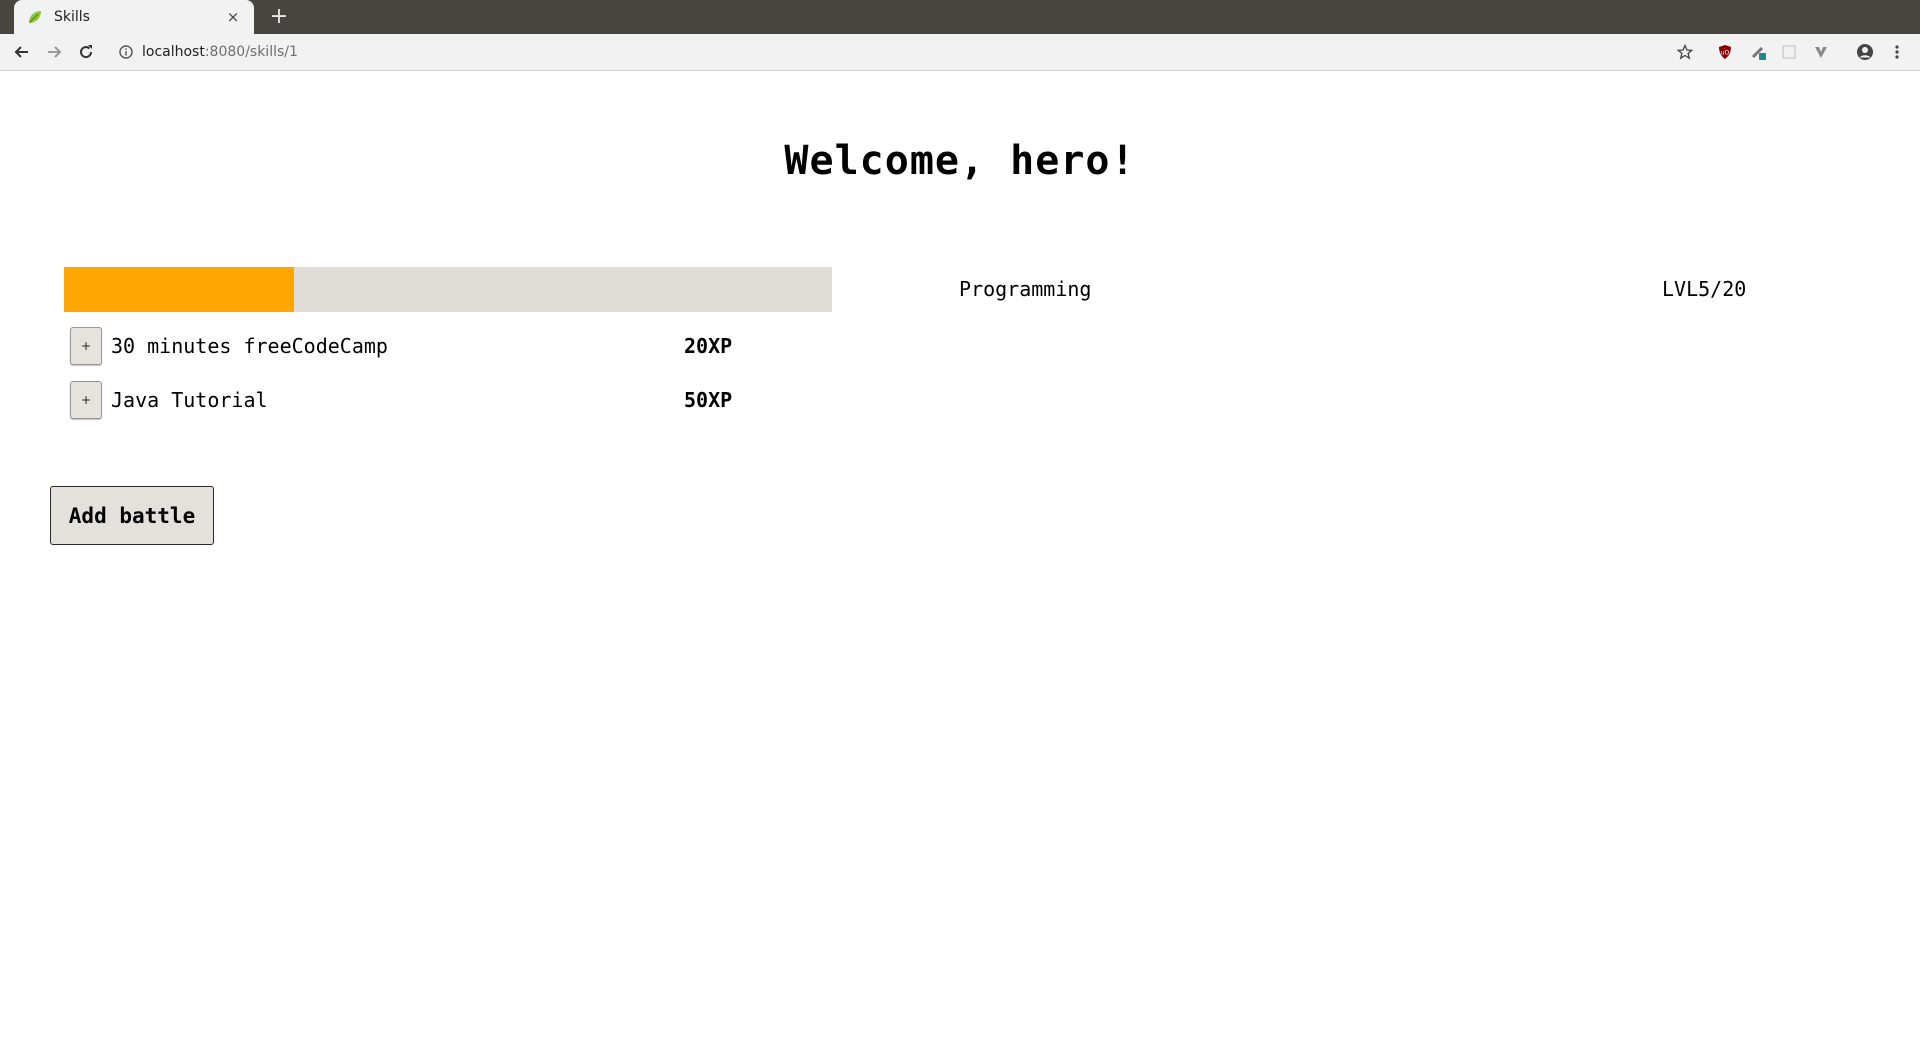  I want to click on close-icon: ×, so click(233, 17).